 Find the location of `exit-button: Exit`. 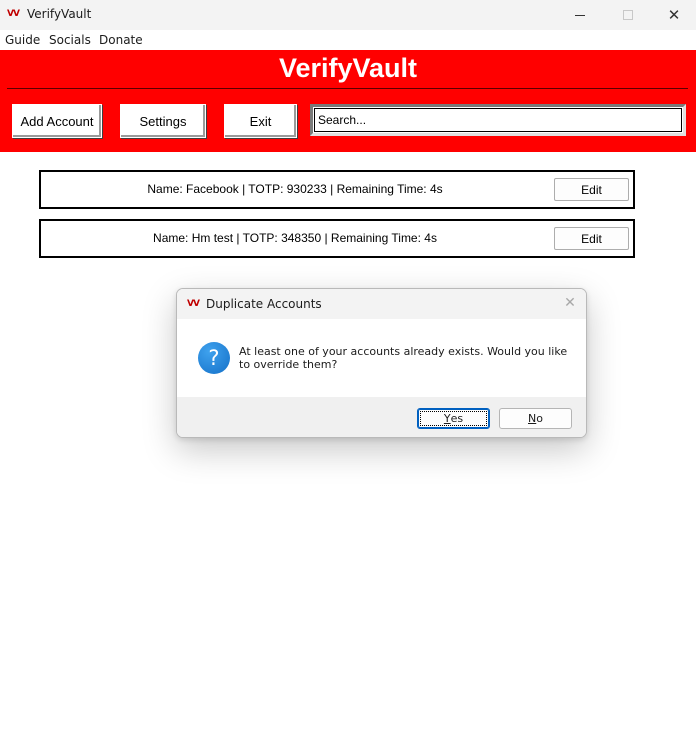

exit-button: Exit is located at coordinates (260, 121).